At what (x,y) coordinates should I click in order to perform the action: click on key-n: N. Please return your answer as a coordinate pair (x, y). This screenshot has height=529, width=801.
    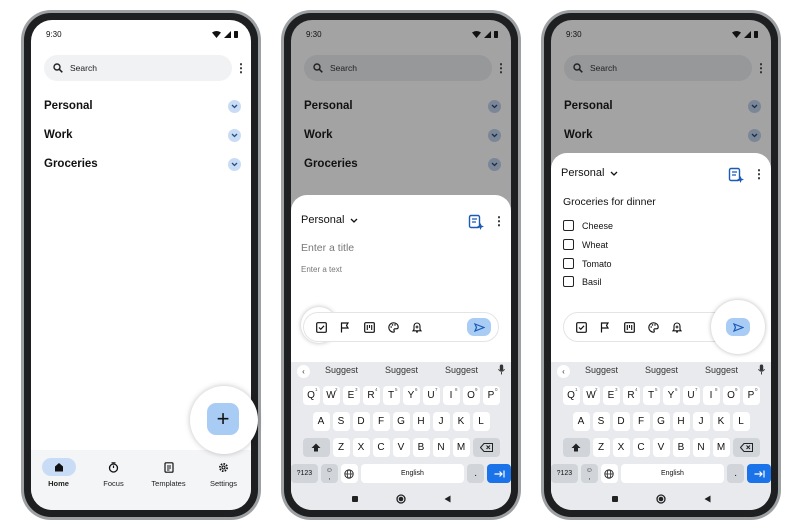
    Looking at the image, I should click on (441, 447).